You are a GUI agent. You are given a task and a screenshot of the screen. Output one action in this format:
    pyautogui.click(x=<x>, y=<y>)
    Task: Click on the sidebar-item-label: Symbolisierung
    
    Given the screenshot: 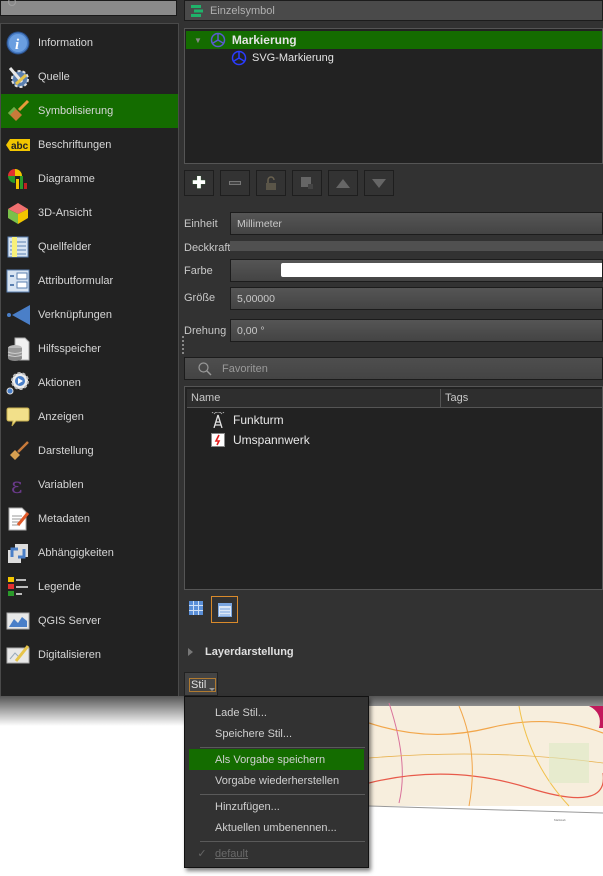 What is the action you would take?
    pyautogui.click(x=76, y=111)
    